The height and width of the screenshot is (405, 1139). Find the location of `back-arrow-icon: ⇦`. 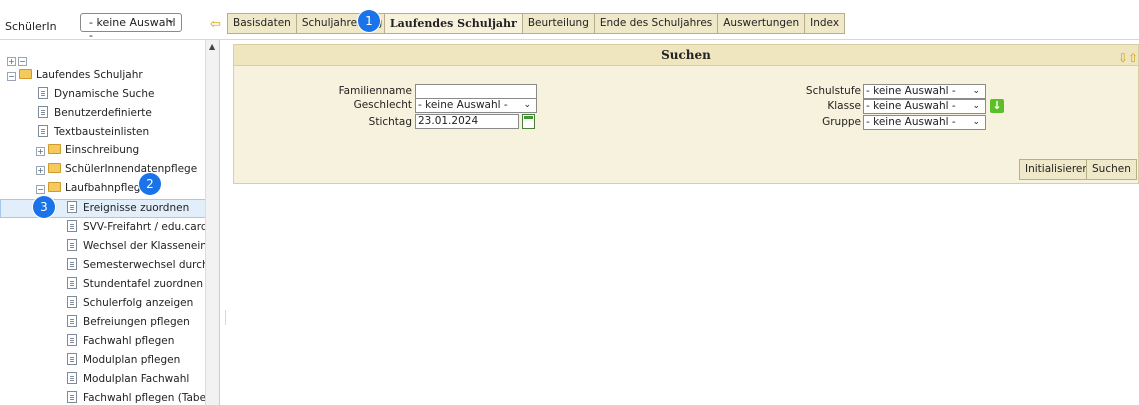

back-arrow-icon: ⇦ is located at coordinates (215, 24).